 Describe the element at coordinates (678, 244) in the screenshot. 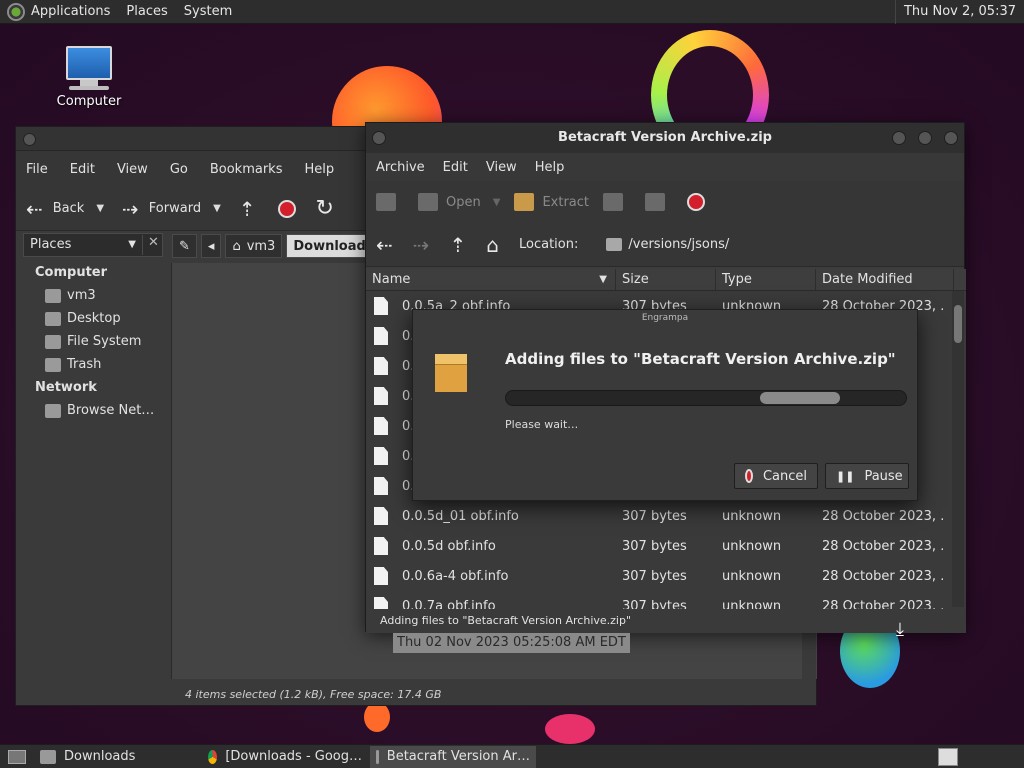

I see `location-input: /versions/jsons/` at that location.